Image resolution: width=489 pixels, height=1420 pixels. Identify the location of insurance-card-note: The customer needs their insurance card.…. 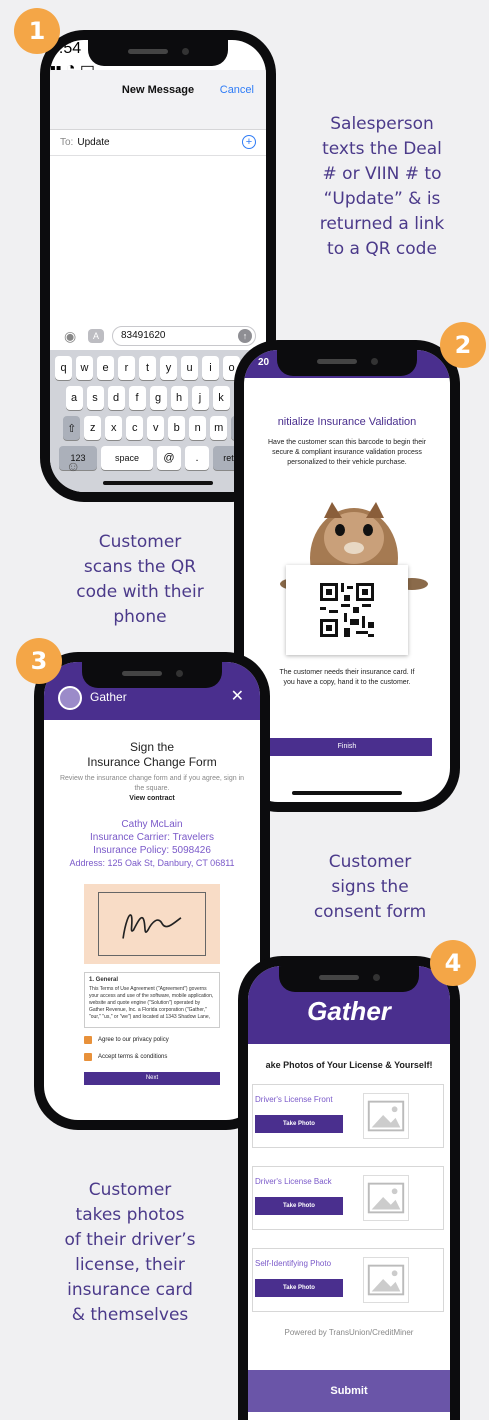
(347, 677).